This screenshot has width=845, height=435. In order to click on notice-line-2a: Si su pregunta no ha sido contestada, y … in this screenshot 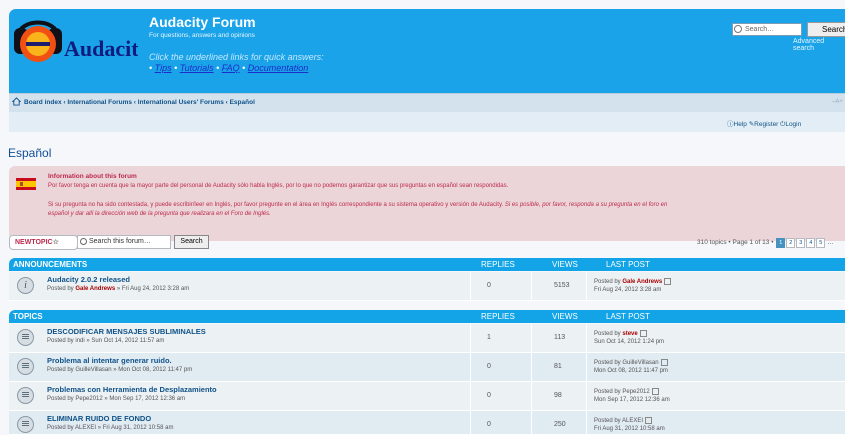, I will do `click(276, 205)`.